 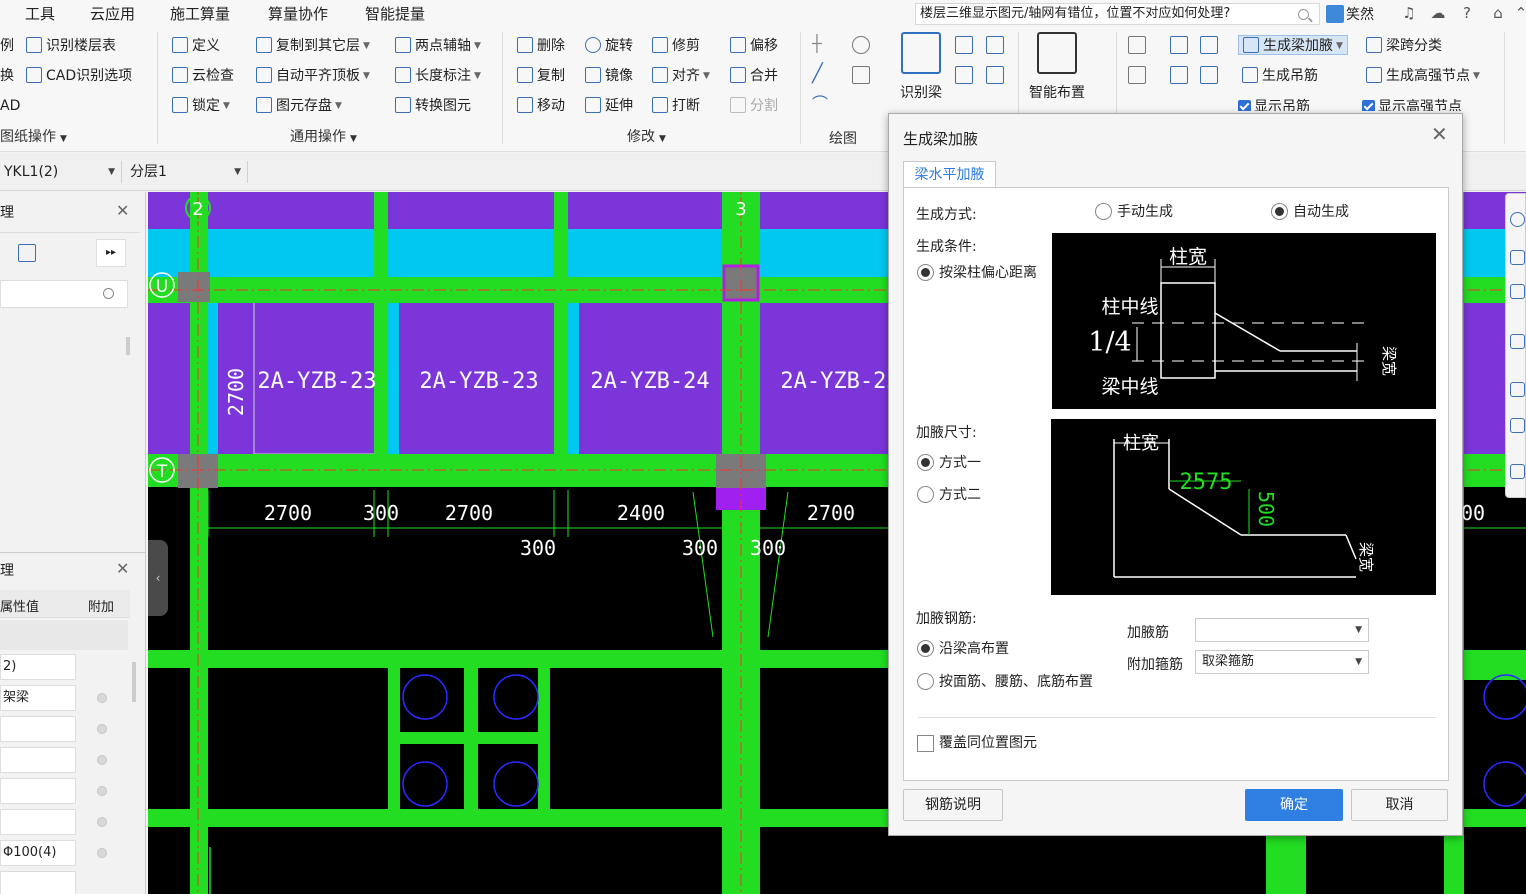 I want to click on auto-align-button: 自动平齐顶板 ▼, so click(x=313, y=76).